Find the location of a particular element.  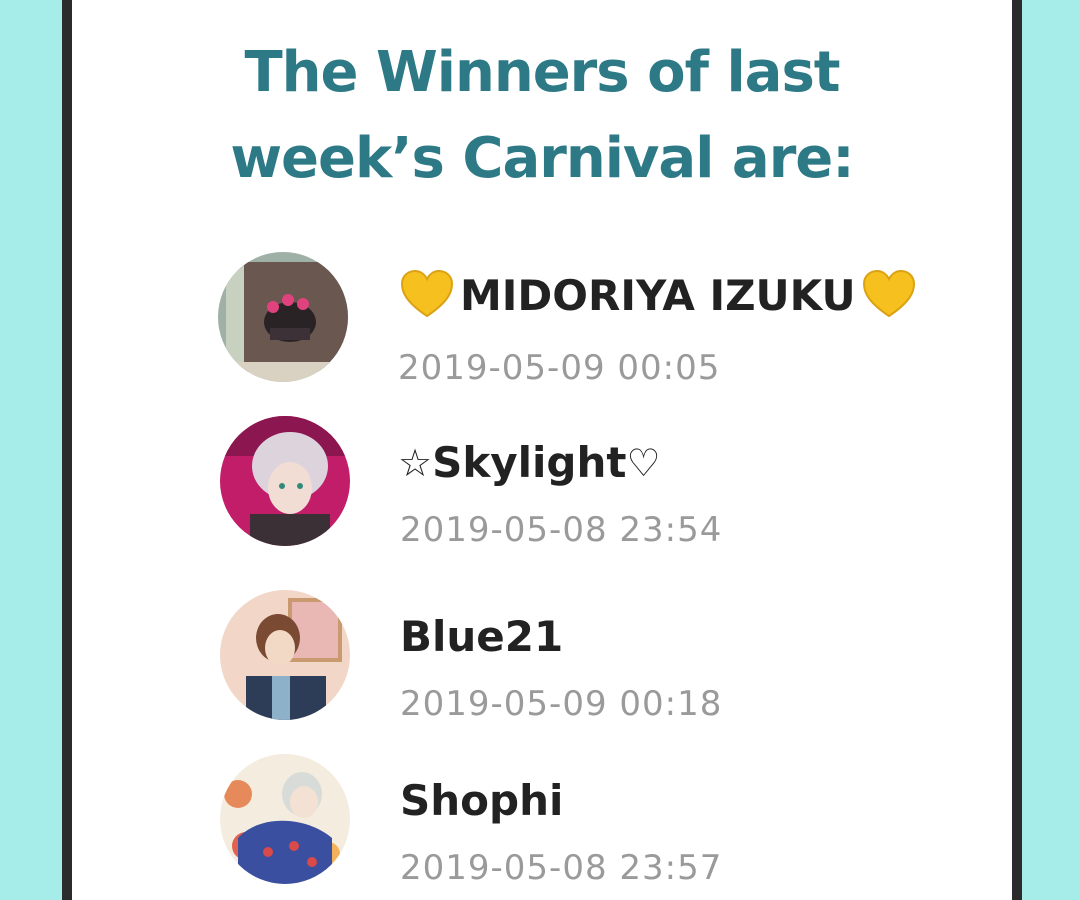

winner-name-label: Skylight is located at coordinates (529, 462).